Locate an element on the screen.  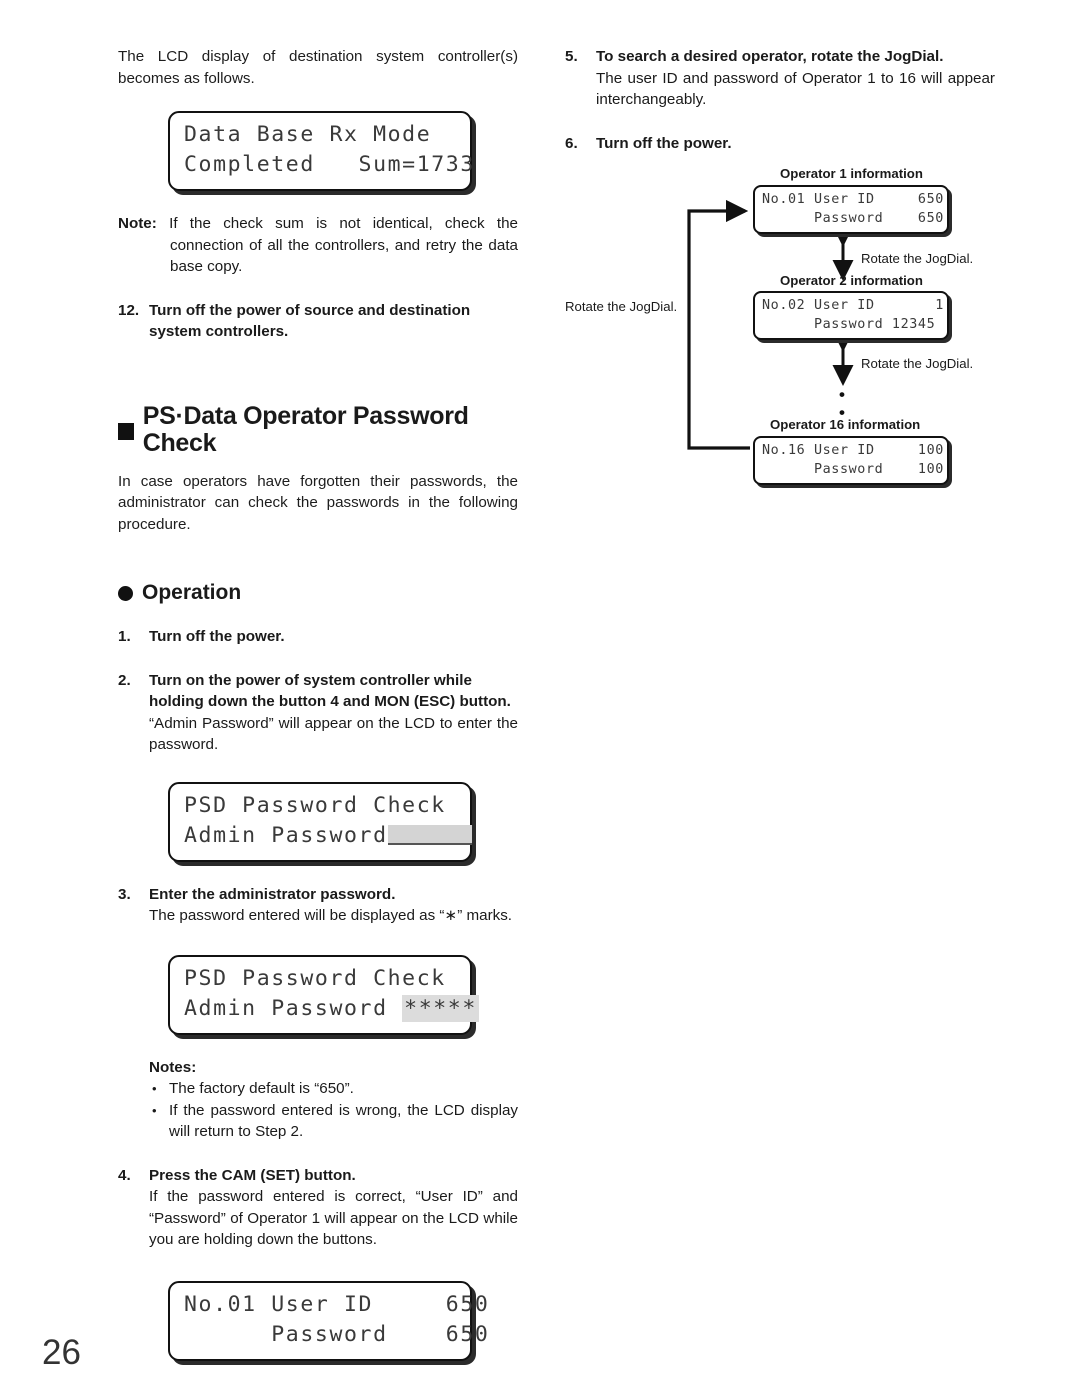
password-entry-field is located at coordinates (429, 834).